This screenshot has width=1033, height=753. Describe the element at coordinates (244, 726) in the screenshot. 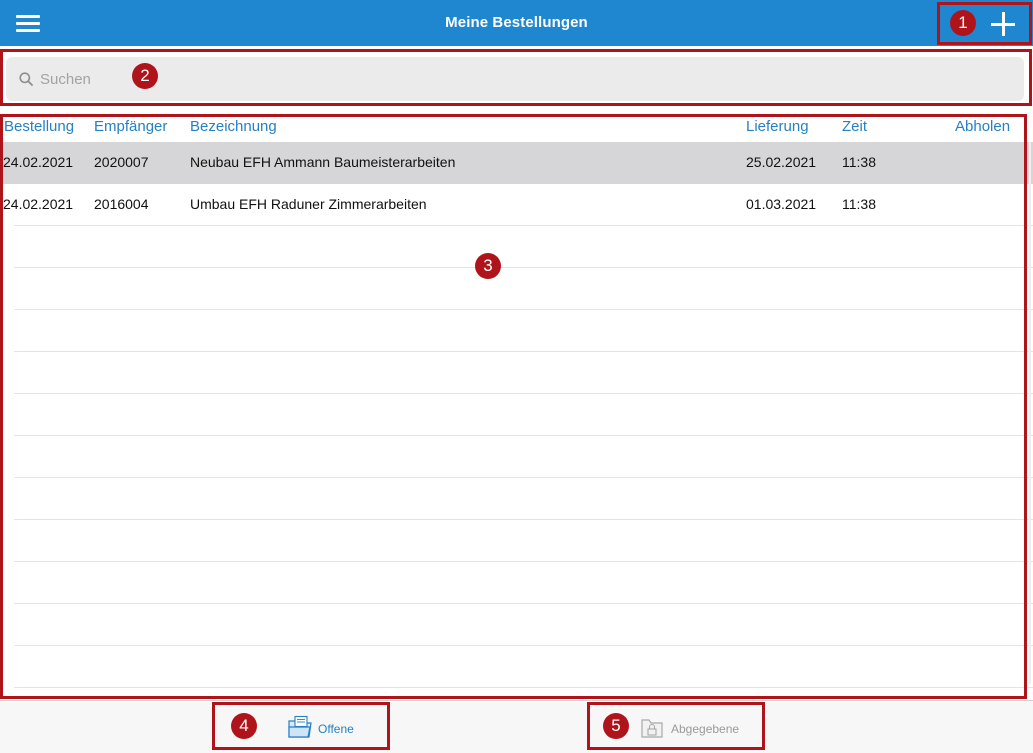

I see `annotation-marker-4: 4` at that location.